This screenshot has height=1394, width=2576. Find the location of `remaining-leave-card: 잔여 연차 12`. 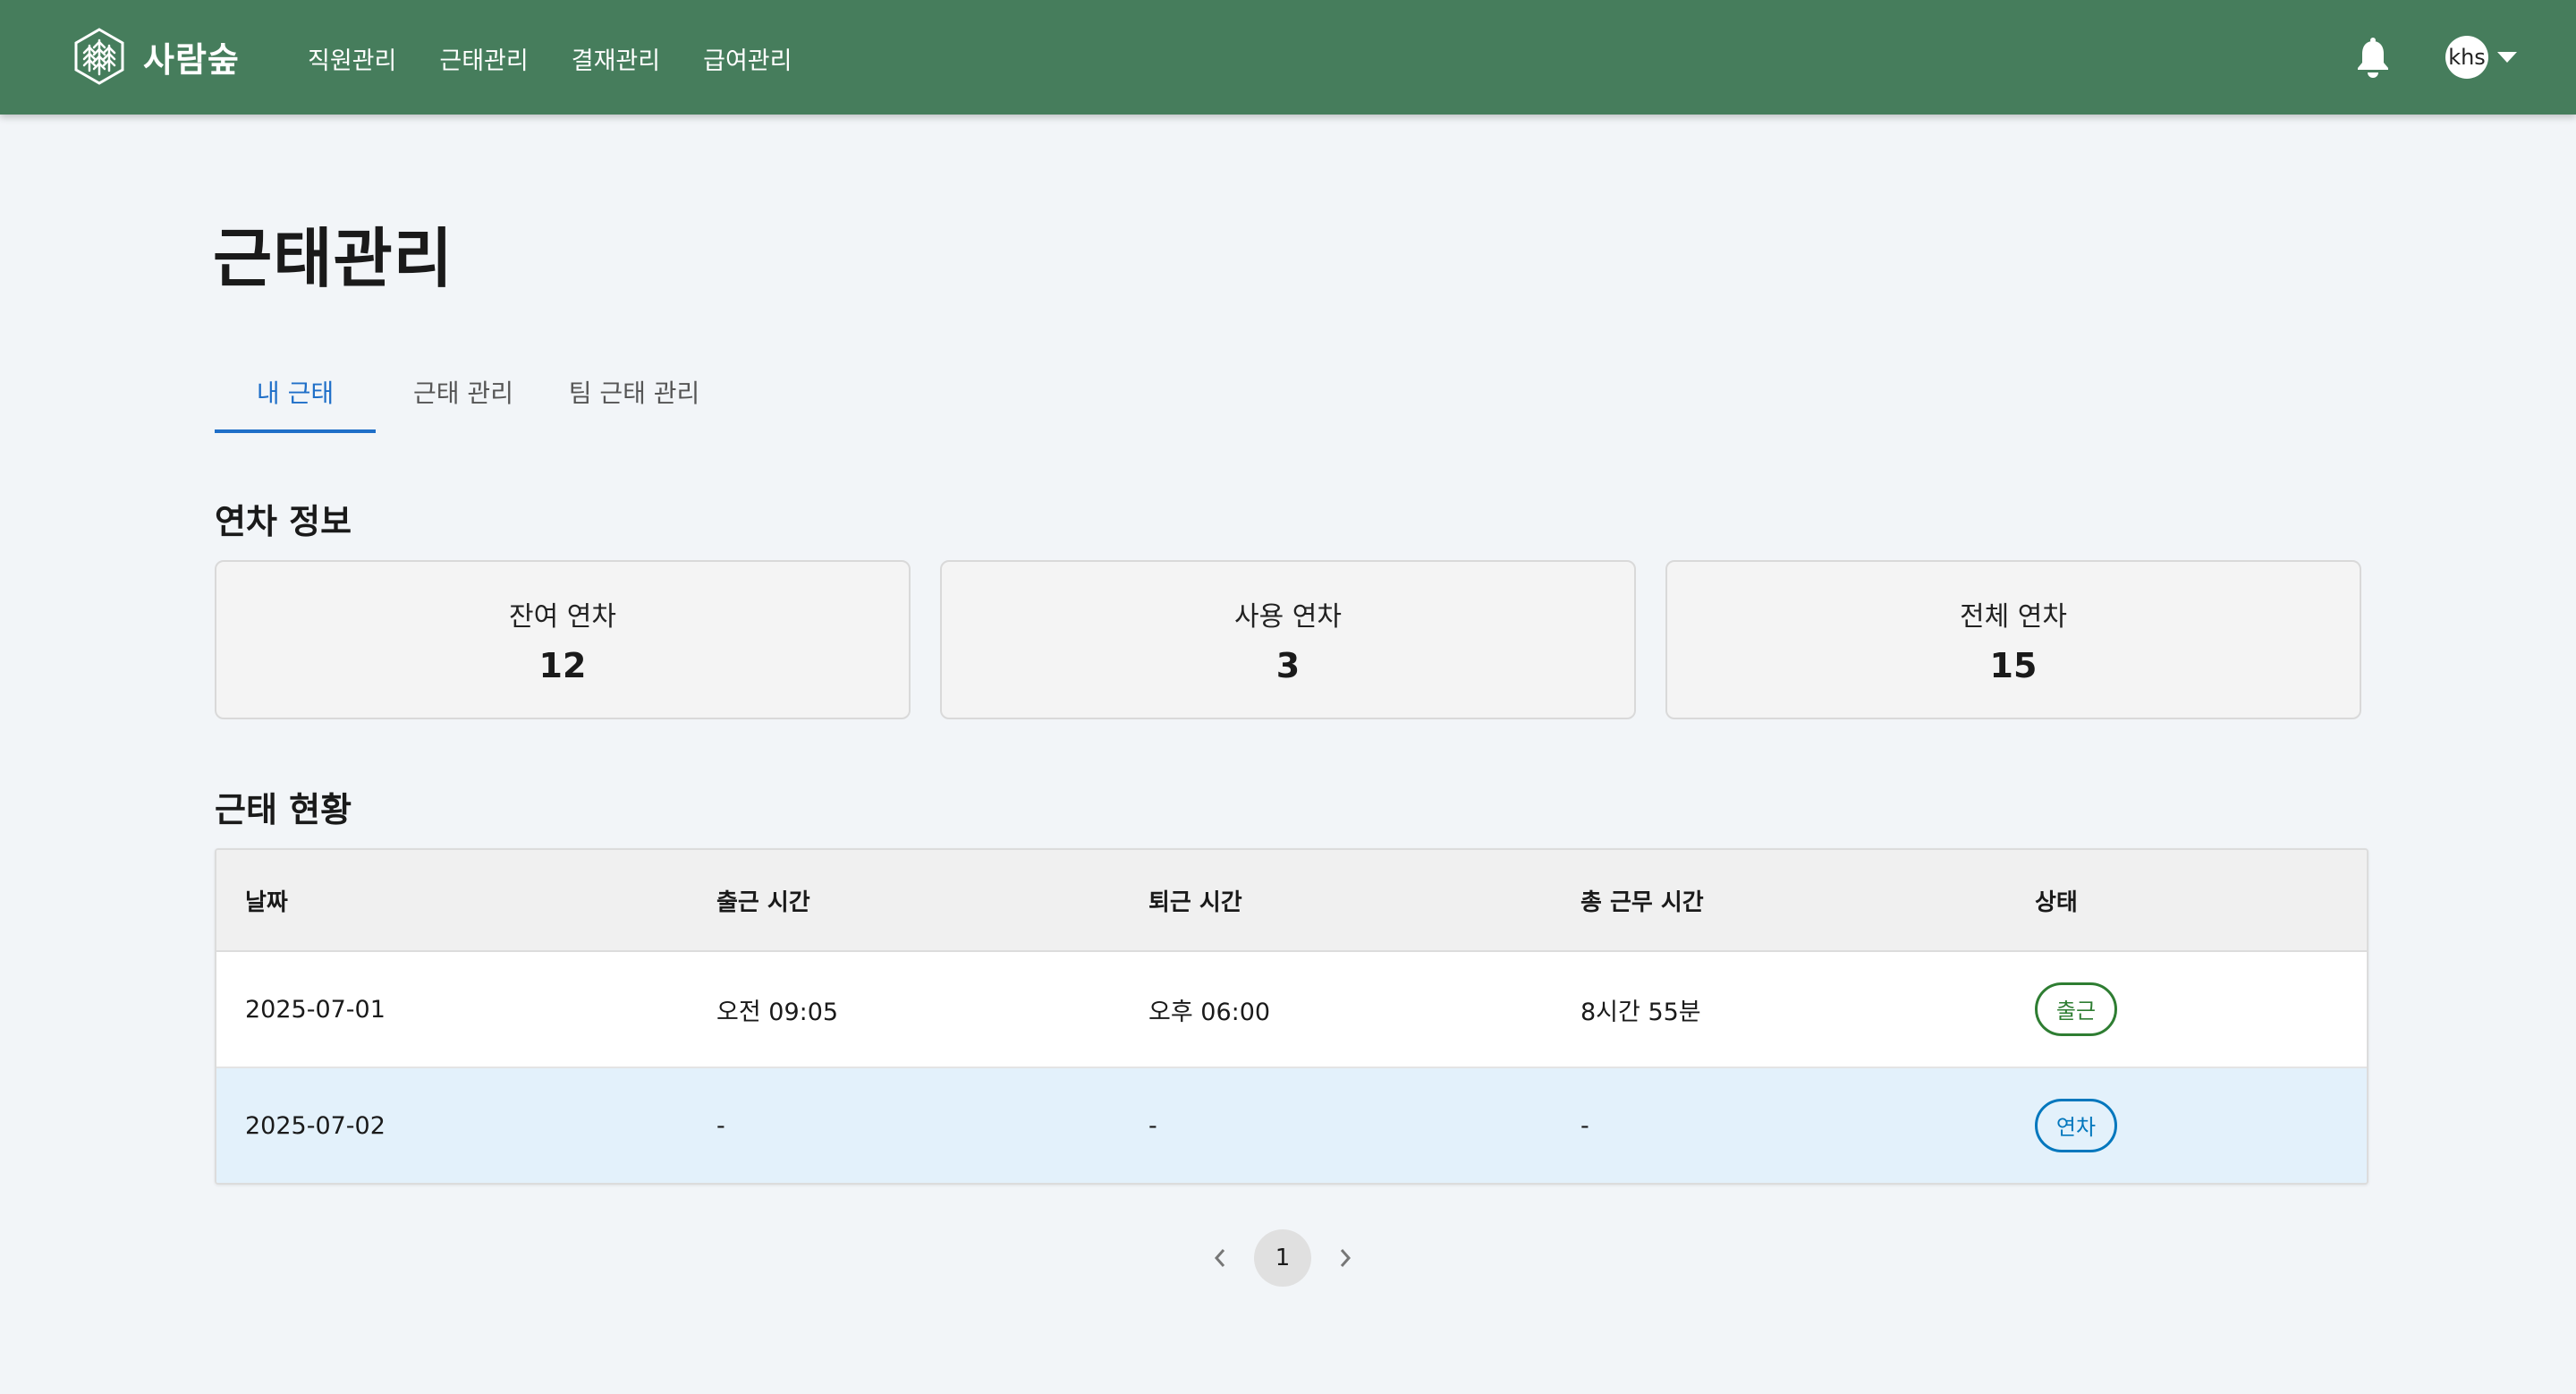

remaining-leave-card: 잔여 연차 12 is located at coordinates (563, 639).